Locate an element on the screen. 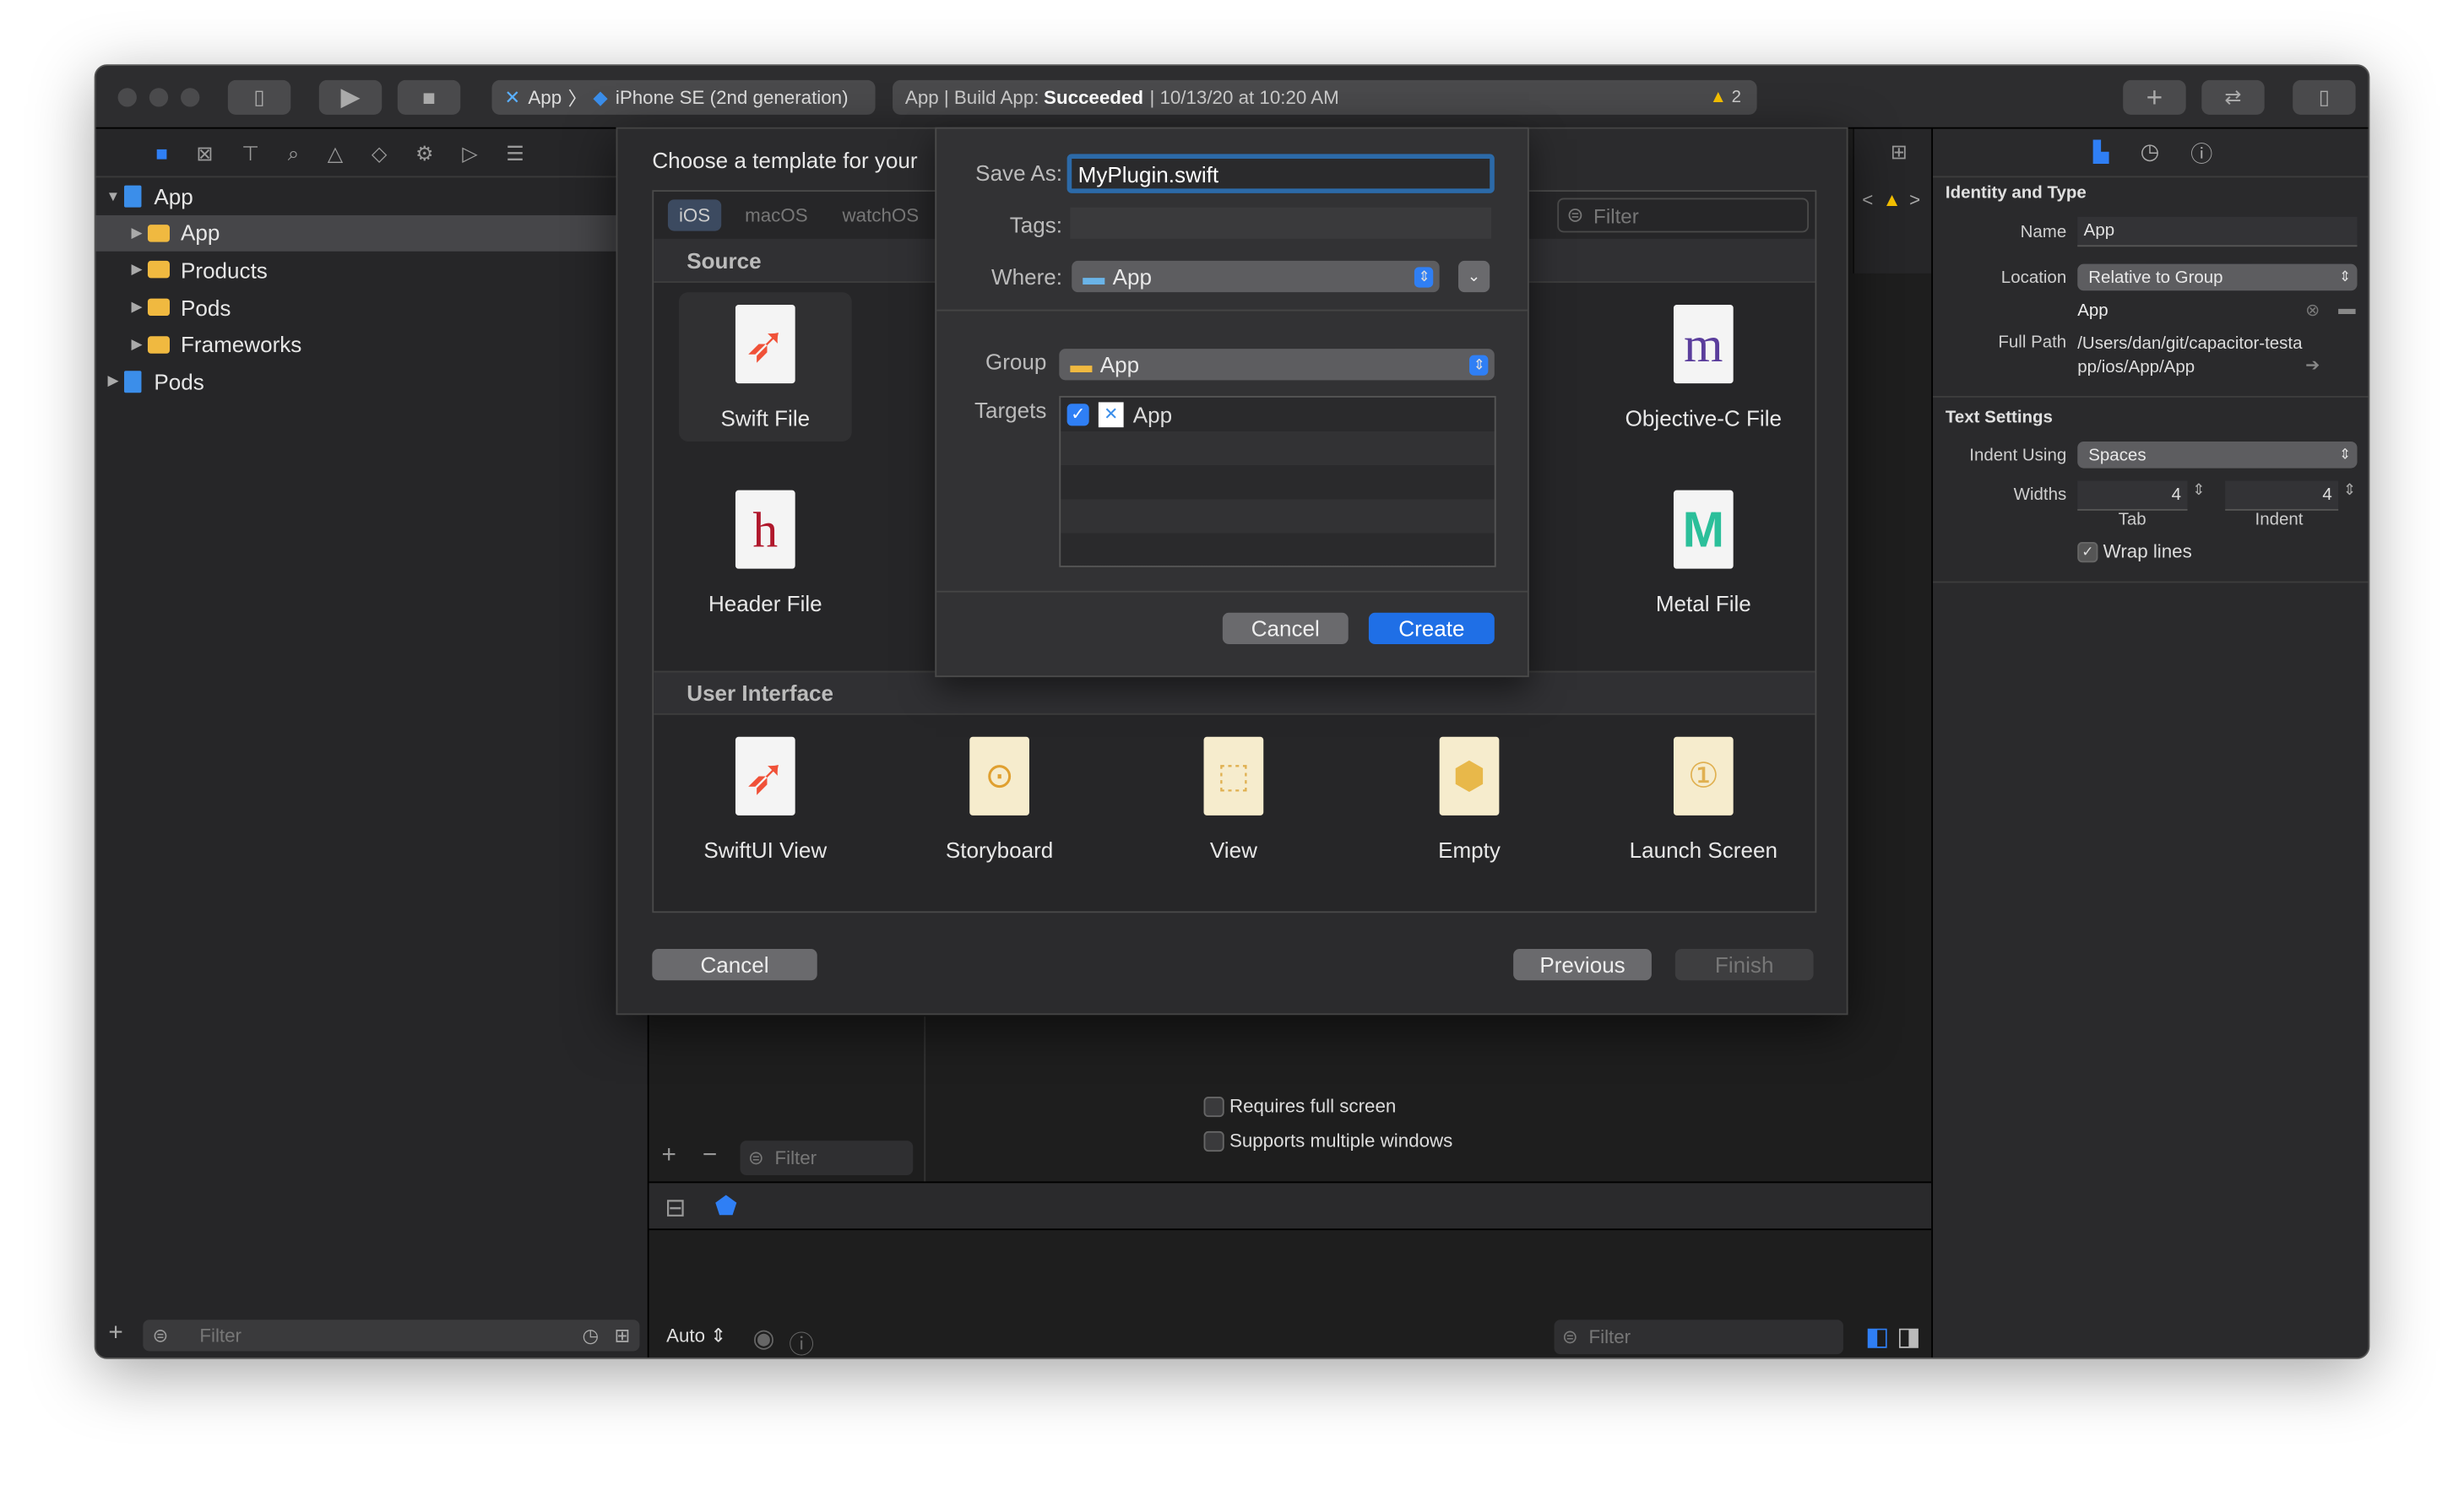 The width and height of the screenshot is (2464, 1485). inspector-toggle-icon: ▯ is located at coordinates (2324, 97).